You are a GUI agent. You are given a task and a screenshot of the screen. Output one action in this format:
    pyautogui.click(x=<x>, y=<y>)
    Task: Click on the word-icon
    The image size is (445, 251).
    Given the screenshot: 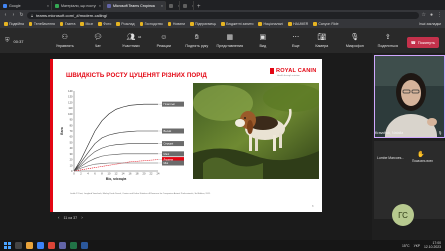 What is the action you would take?
    pyautogui.click(x=84, y=245)
    